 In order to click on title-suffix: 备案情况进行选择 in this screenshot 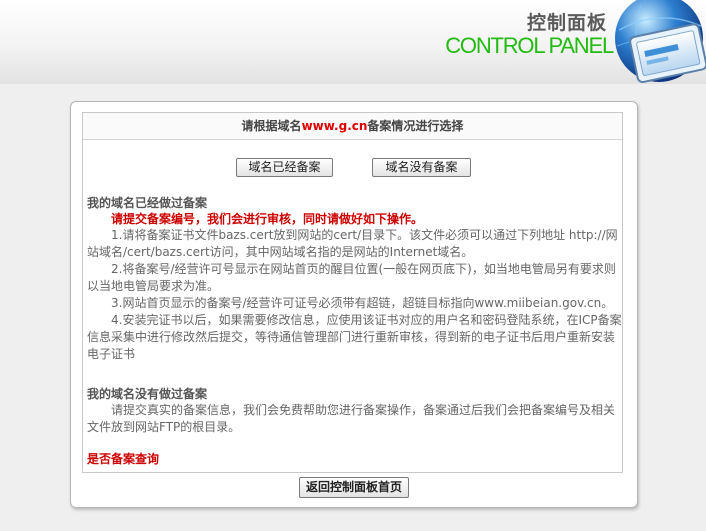, I will do `click(415, 126)`.